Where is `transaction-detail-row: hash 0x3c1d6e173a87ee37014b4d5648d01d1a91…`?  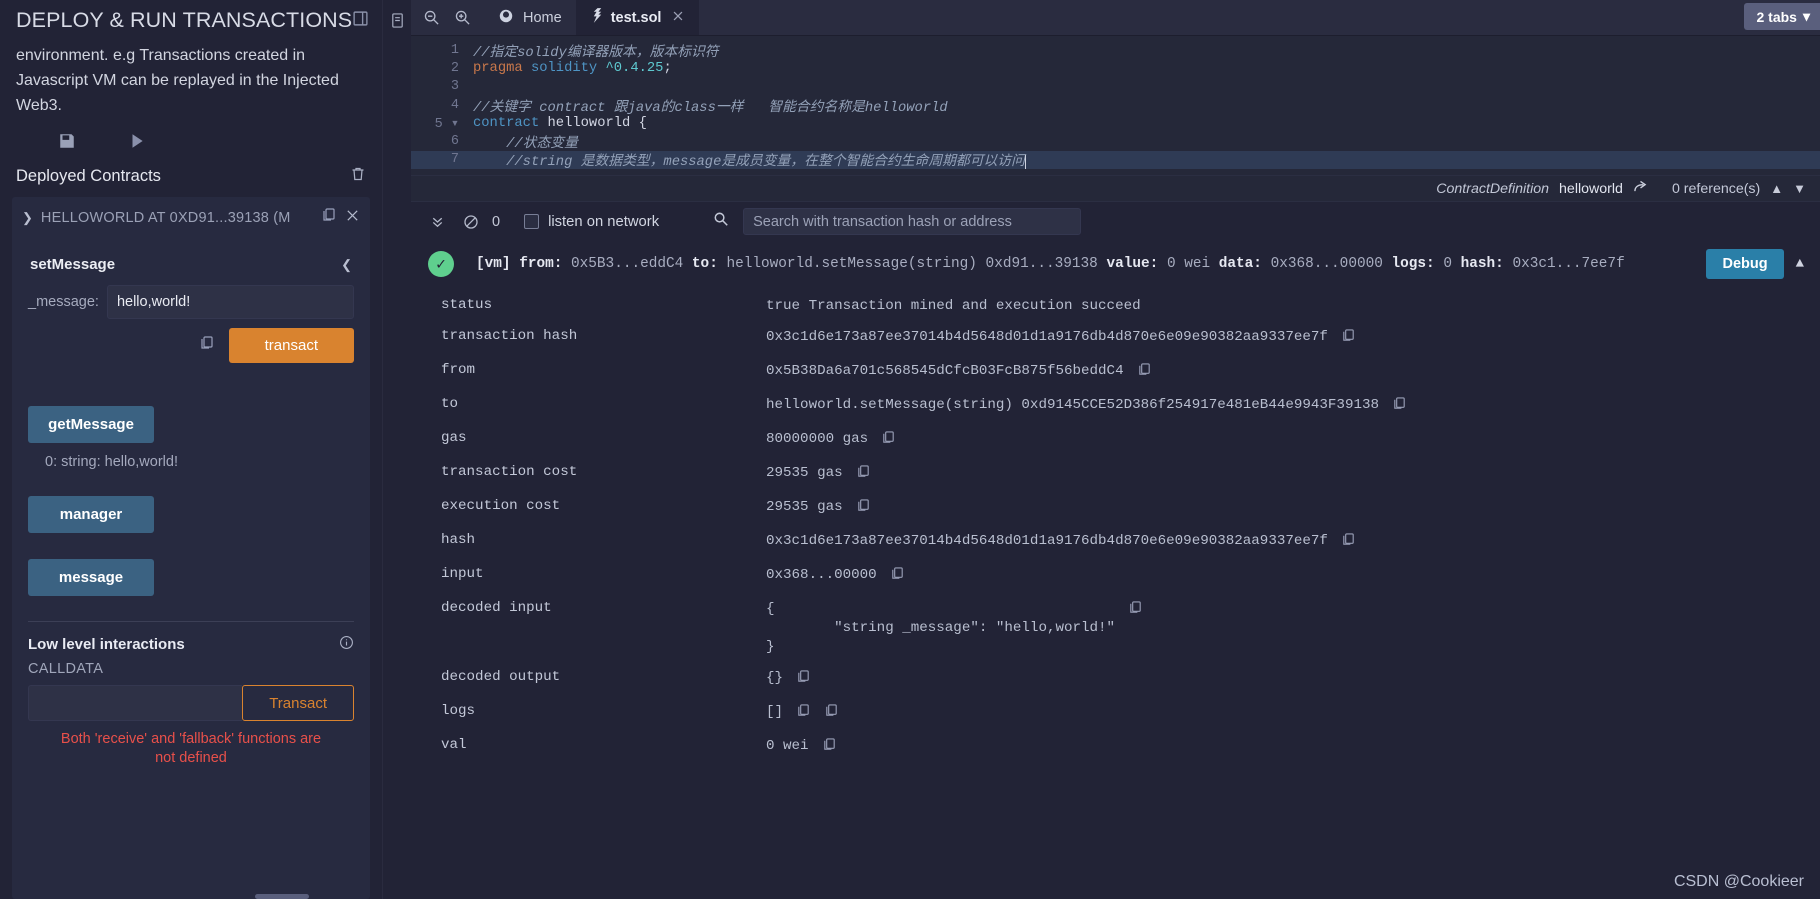
transaction-detail-row: hash 0x3c1d6e173a87ee37014b4d5648d01d1a91… is located at coordinates (1115, 543).